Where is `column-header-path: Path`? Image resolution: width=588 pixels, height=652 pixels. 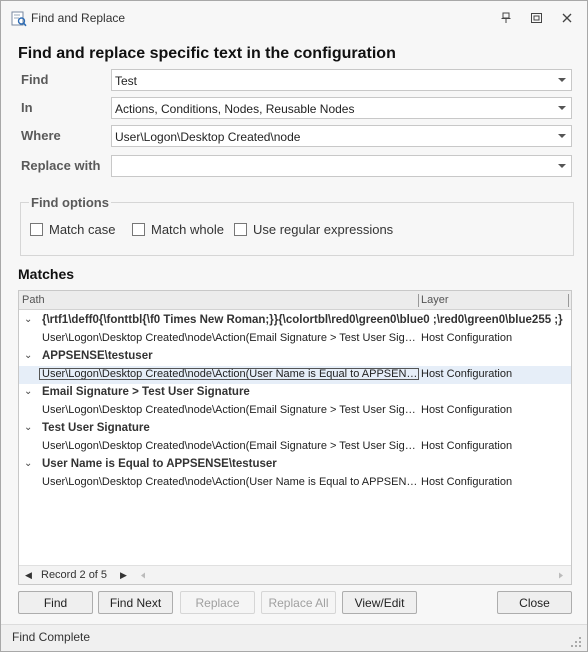 column-header-path: Path is located at coordinates (33, 300).